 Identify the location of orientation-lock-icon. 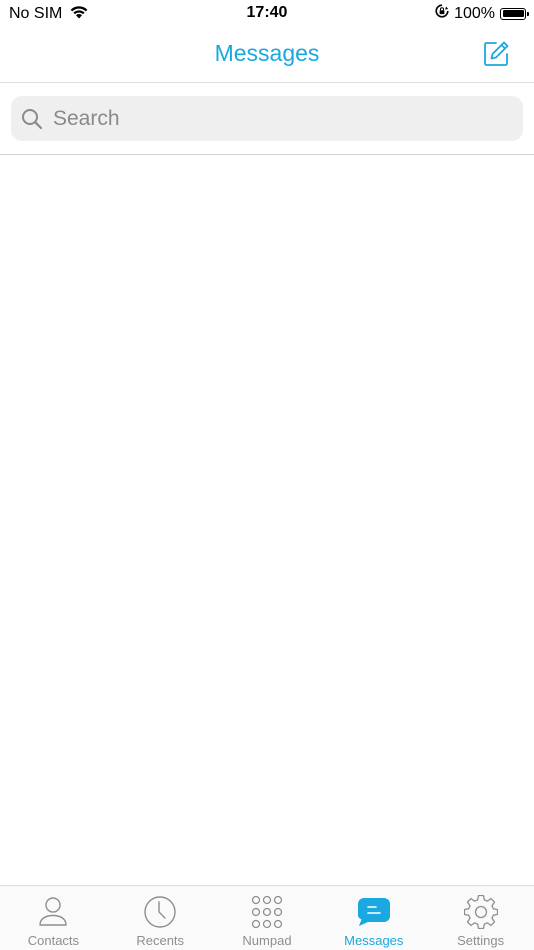
(442, 13).